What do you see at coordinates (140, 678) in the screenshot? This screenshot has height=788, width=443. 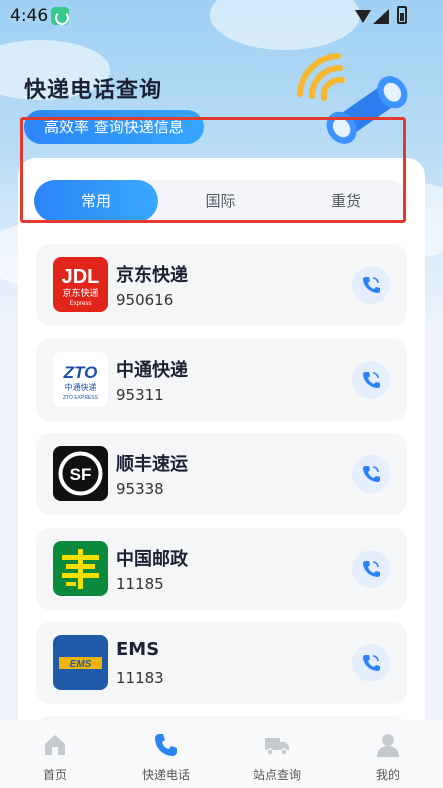 I see `carrier-phone: 11183` at bounding box center [140, 678].